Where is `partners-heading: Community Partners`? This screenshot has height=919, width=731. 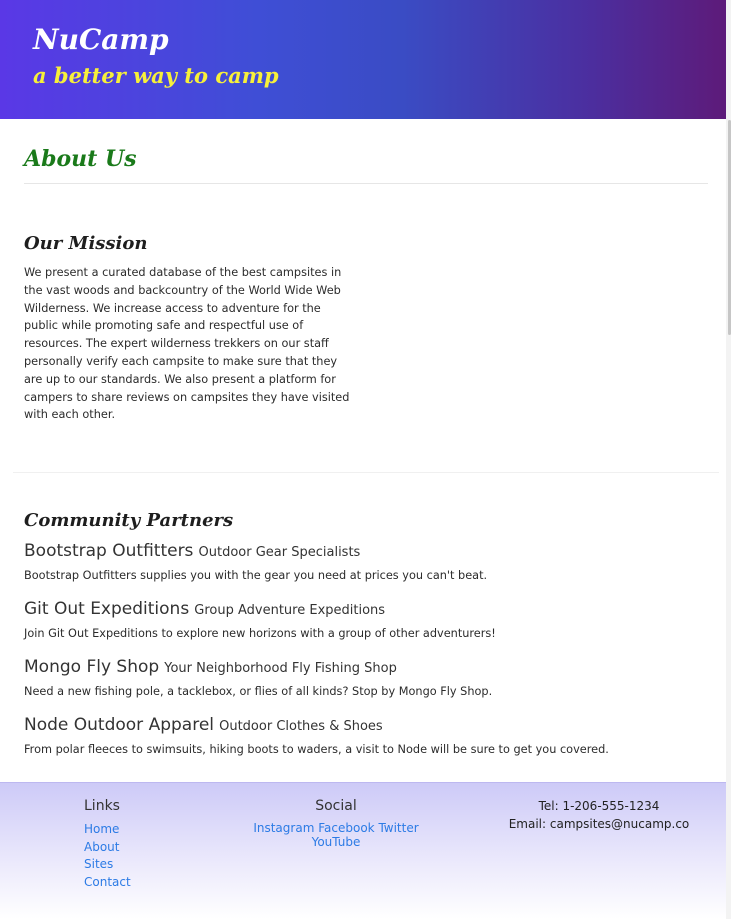
partners-heading: Community Partners is located at coordinates (129, 521).